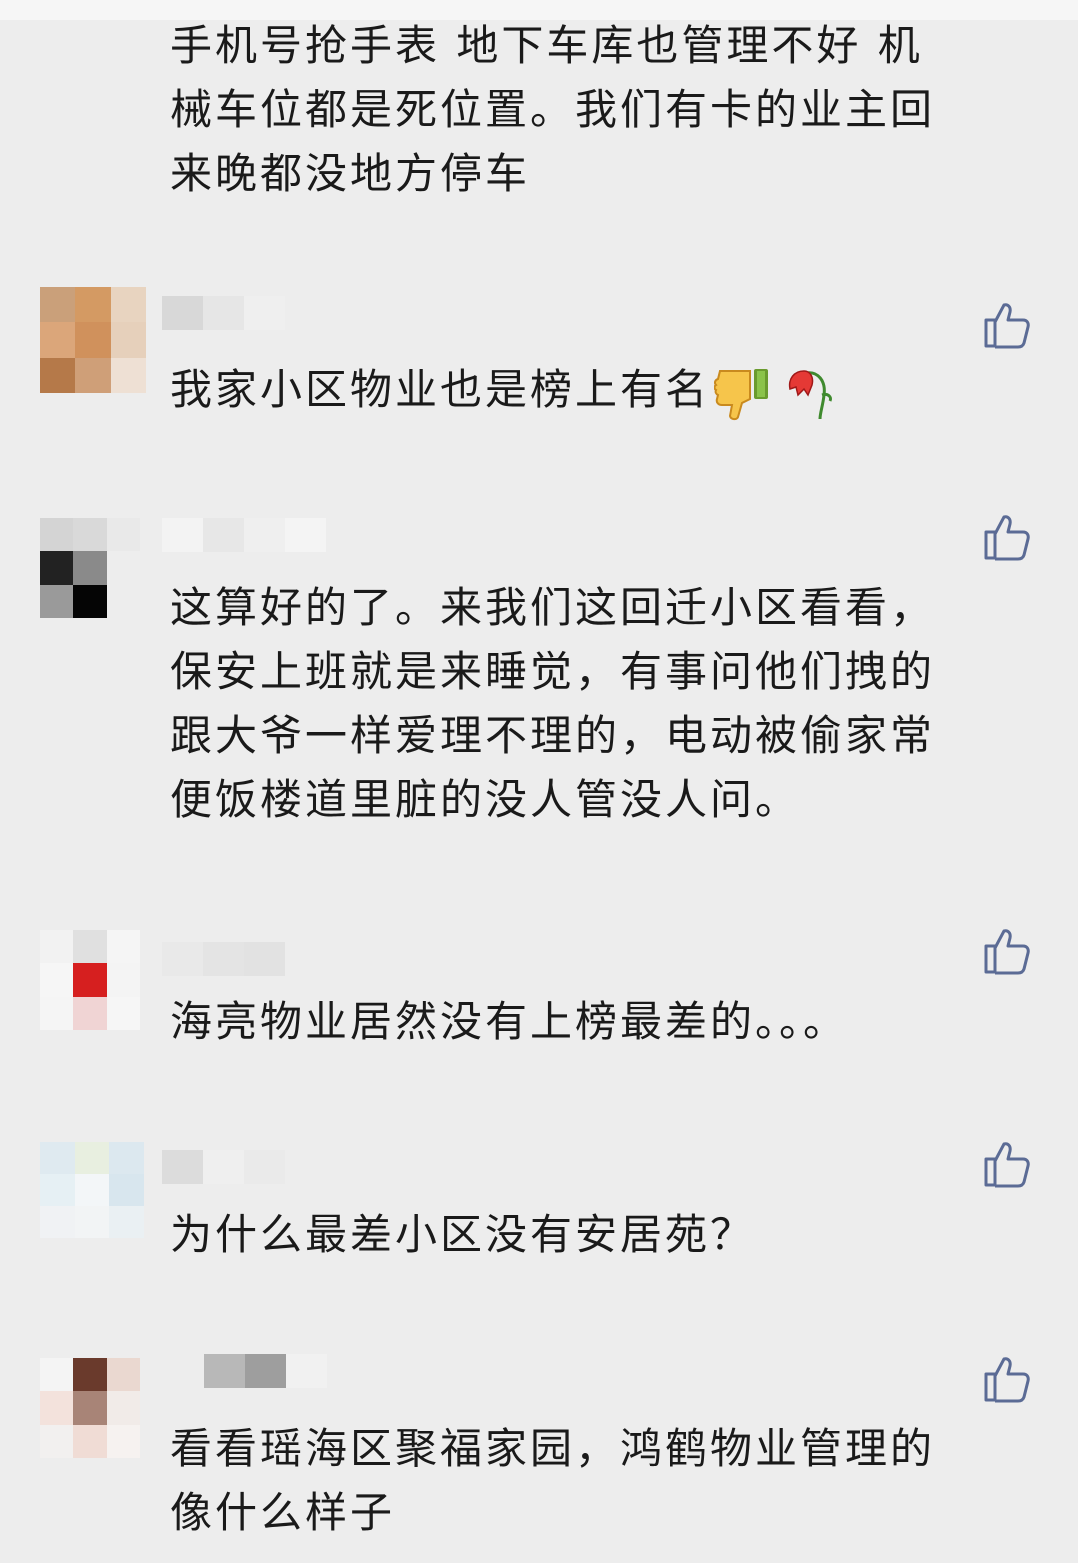 This screenshot has width=1078, height=1563. I want to click on comment-text: 我家小区物业也是榜上有名, so click(595, 390).